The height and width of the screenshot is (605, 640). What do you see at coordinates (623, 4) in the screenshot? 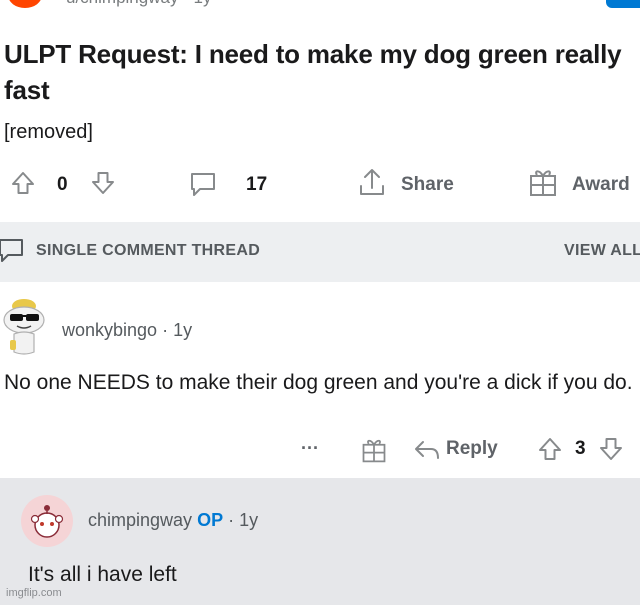
I see `join-button` at bounding box center [623, 4].